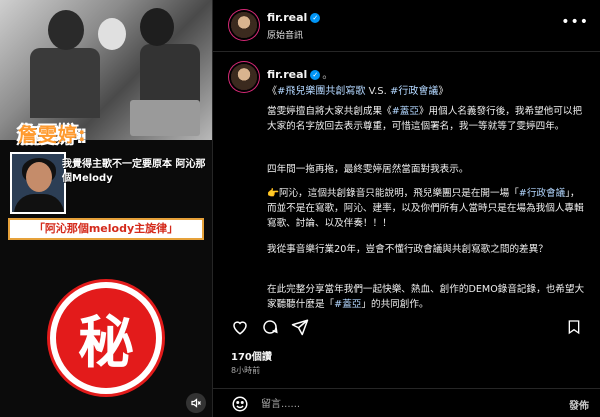 The height and width of the screenshot is (417, 600). What do you see at coordinates (300, 327) in the screenshot?
I see `share-icon` at bounding box center [300, 327].